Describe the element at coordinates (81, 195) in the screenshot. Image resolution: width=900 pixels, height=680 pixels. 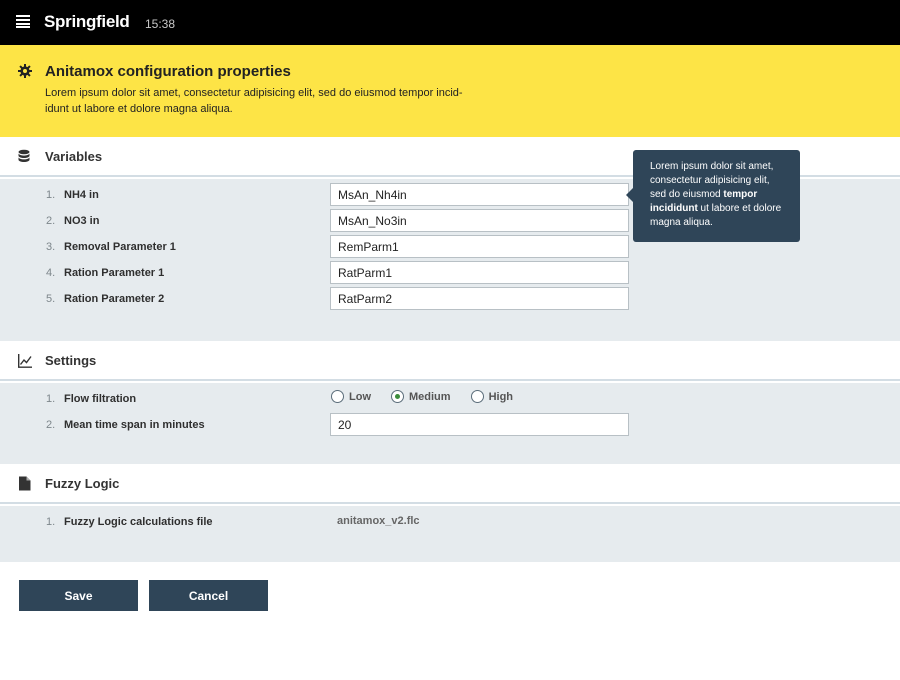
I see `row-label: NH4 in` at that location.